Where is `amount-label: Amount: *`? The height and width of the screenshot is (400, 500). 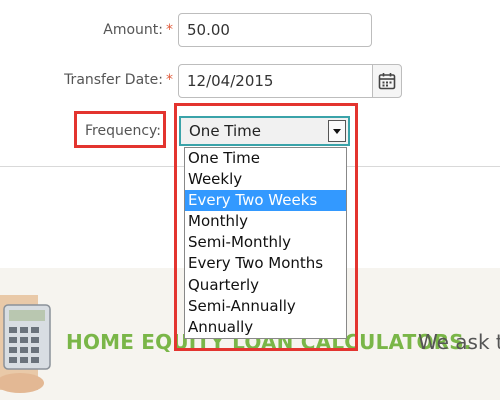 amount-label: Amount: * is located at coordinates (138, 30).